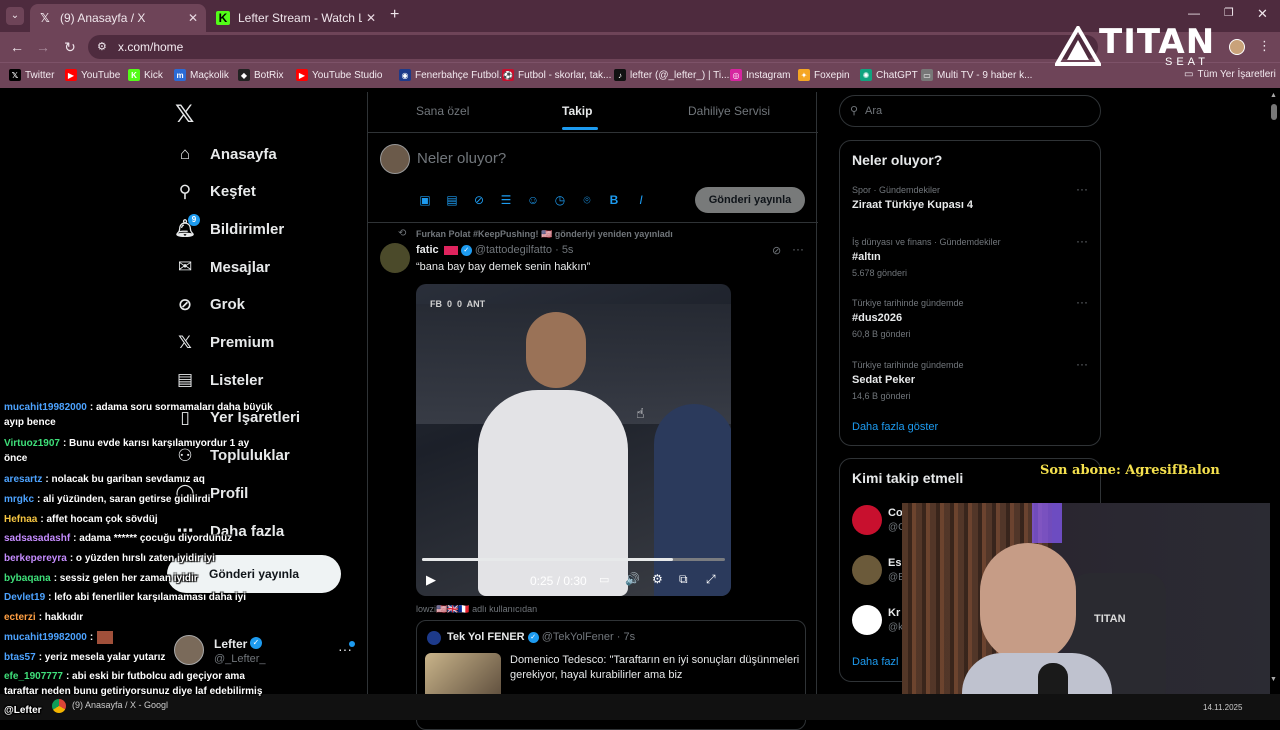  What do you see at coordinates (614, 200) in the screenshot?
I see `bold-icon: B` at bounding box center [614, 200].